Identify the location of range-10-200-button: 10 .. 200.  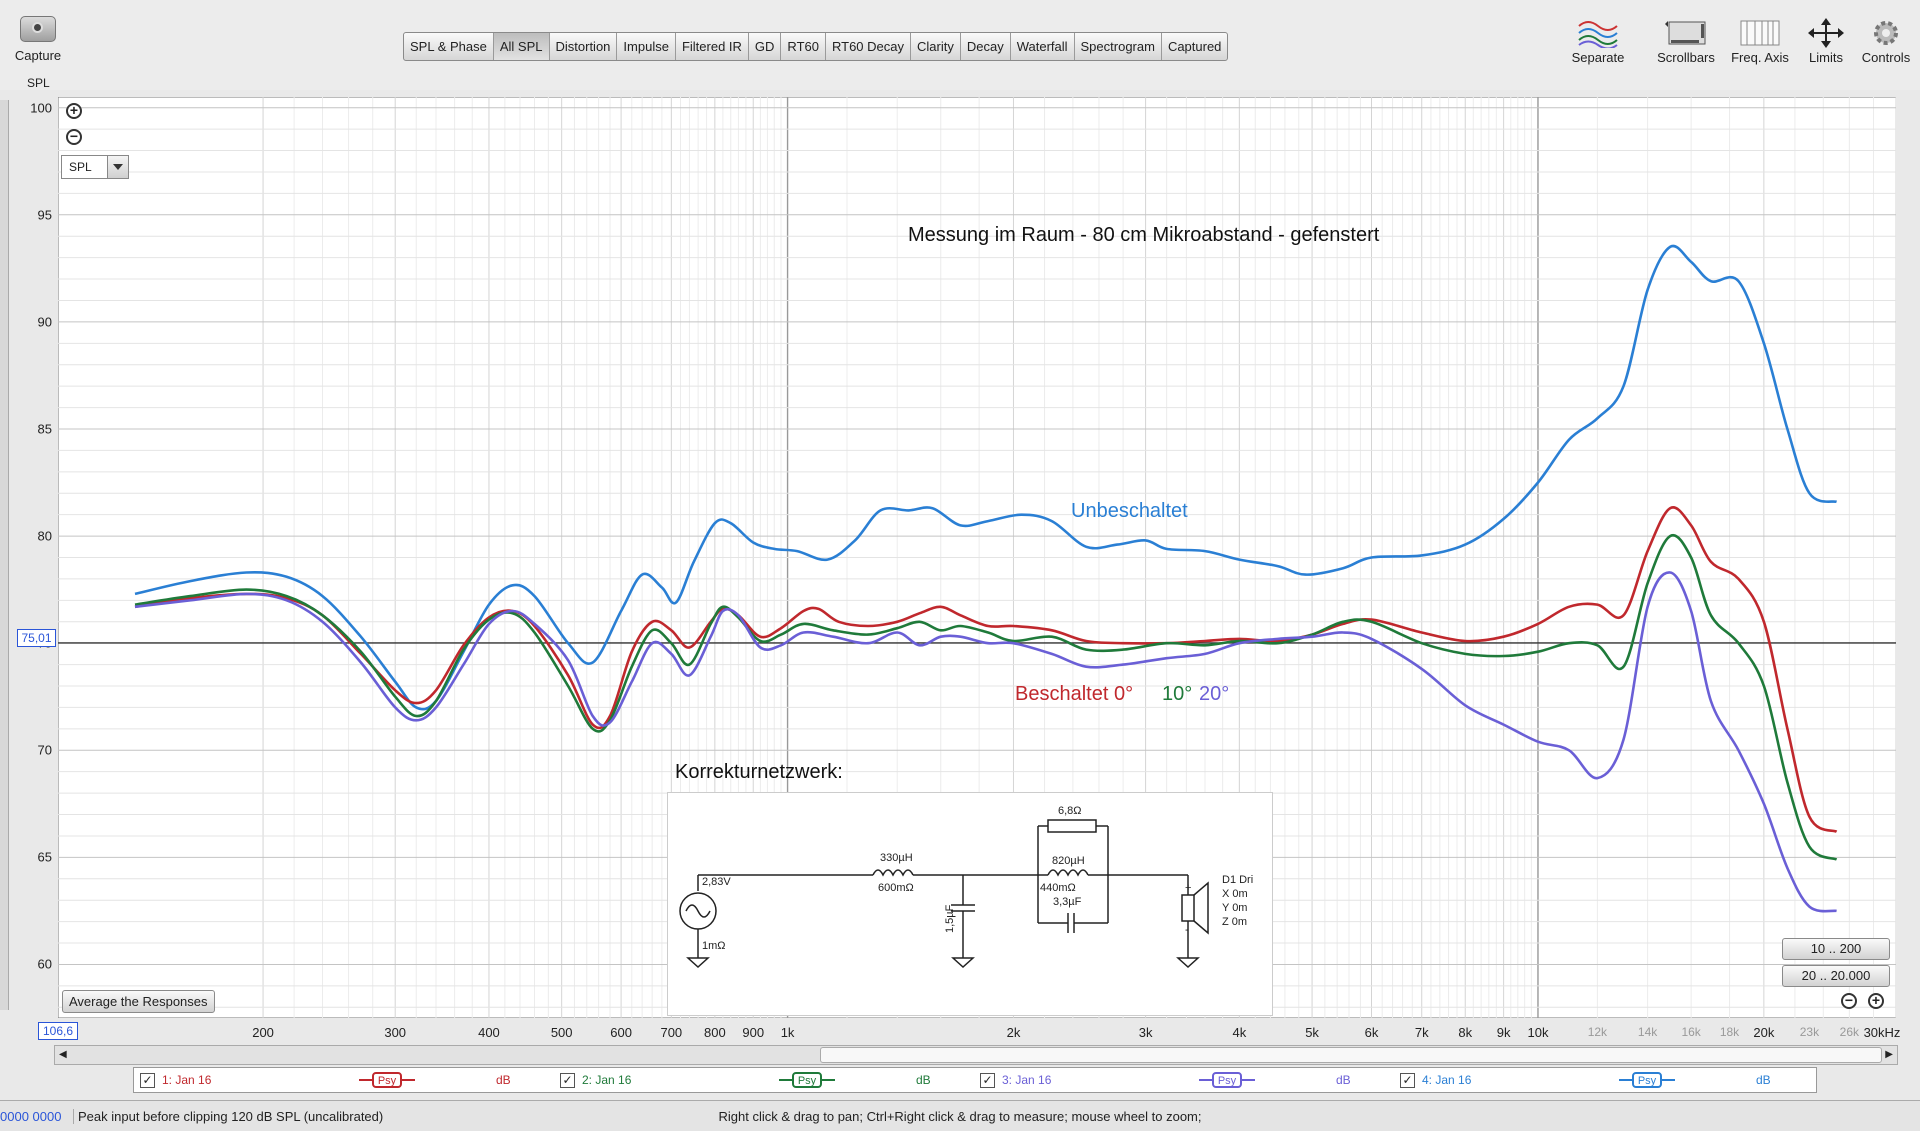
(1836, 949).